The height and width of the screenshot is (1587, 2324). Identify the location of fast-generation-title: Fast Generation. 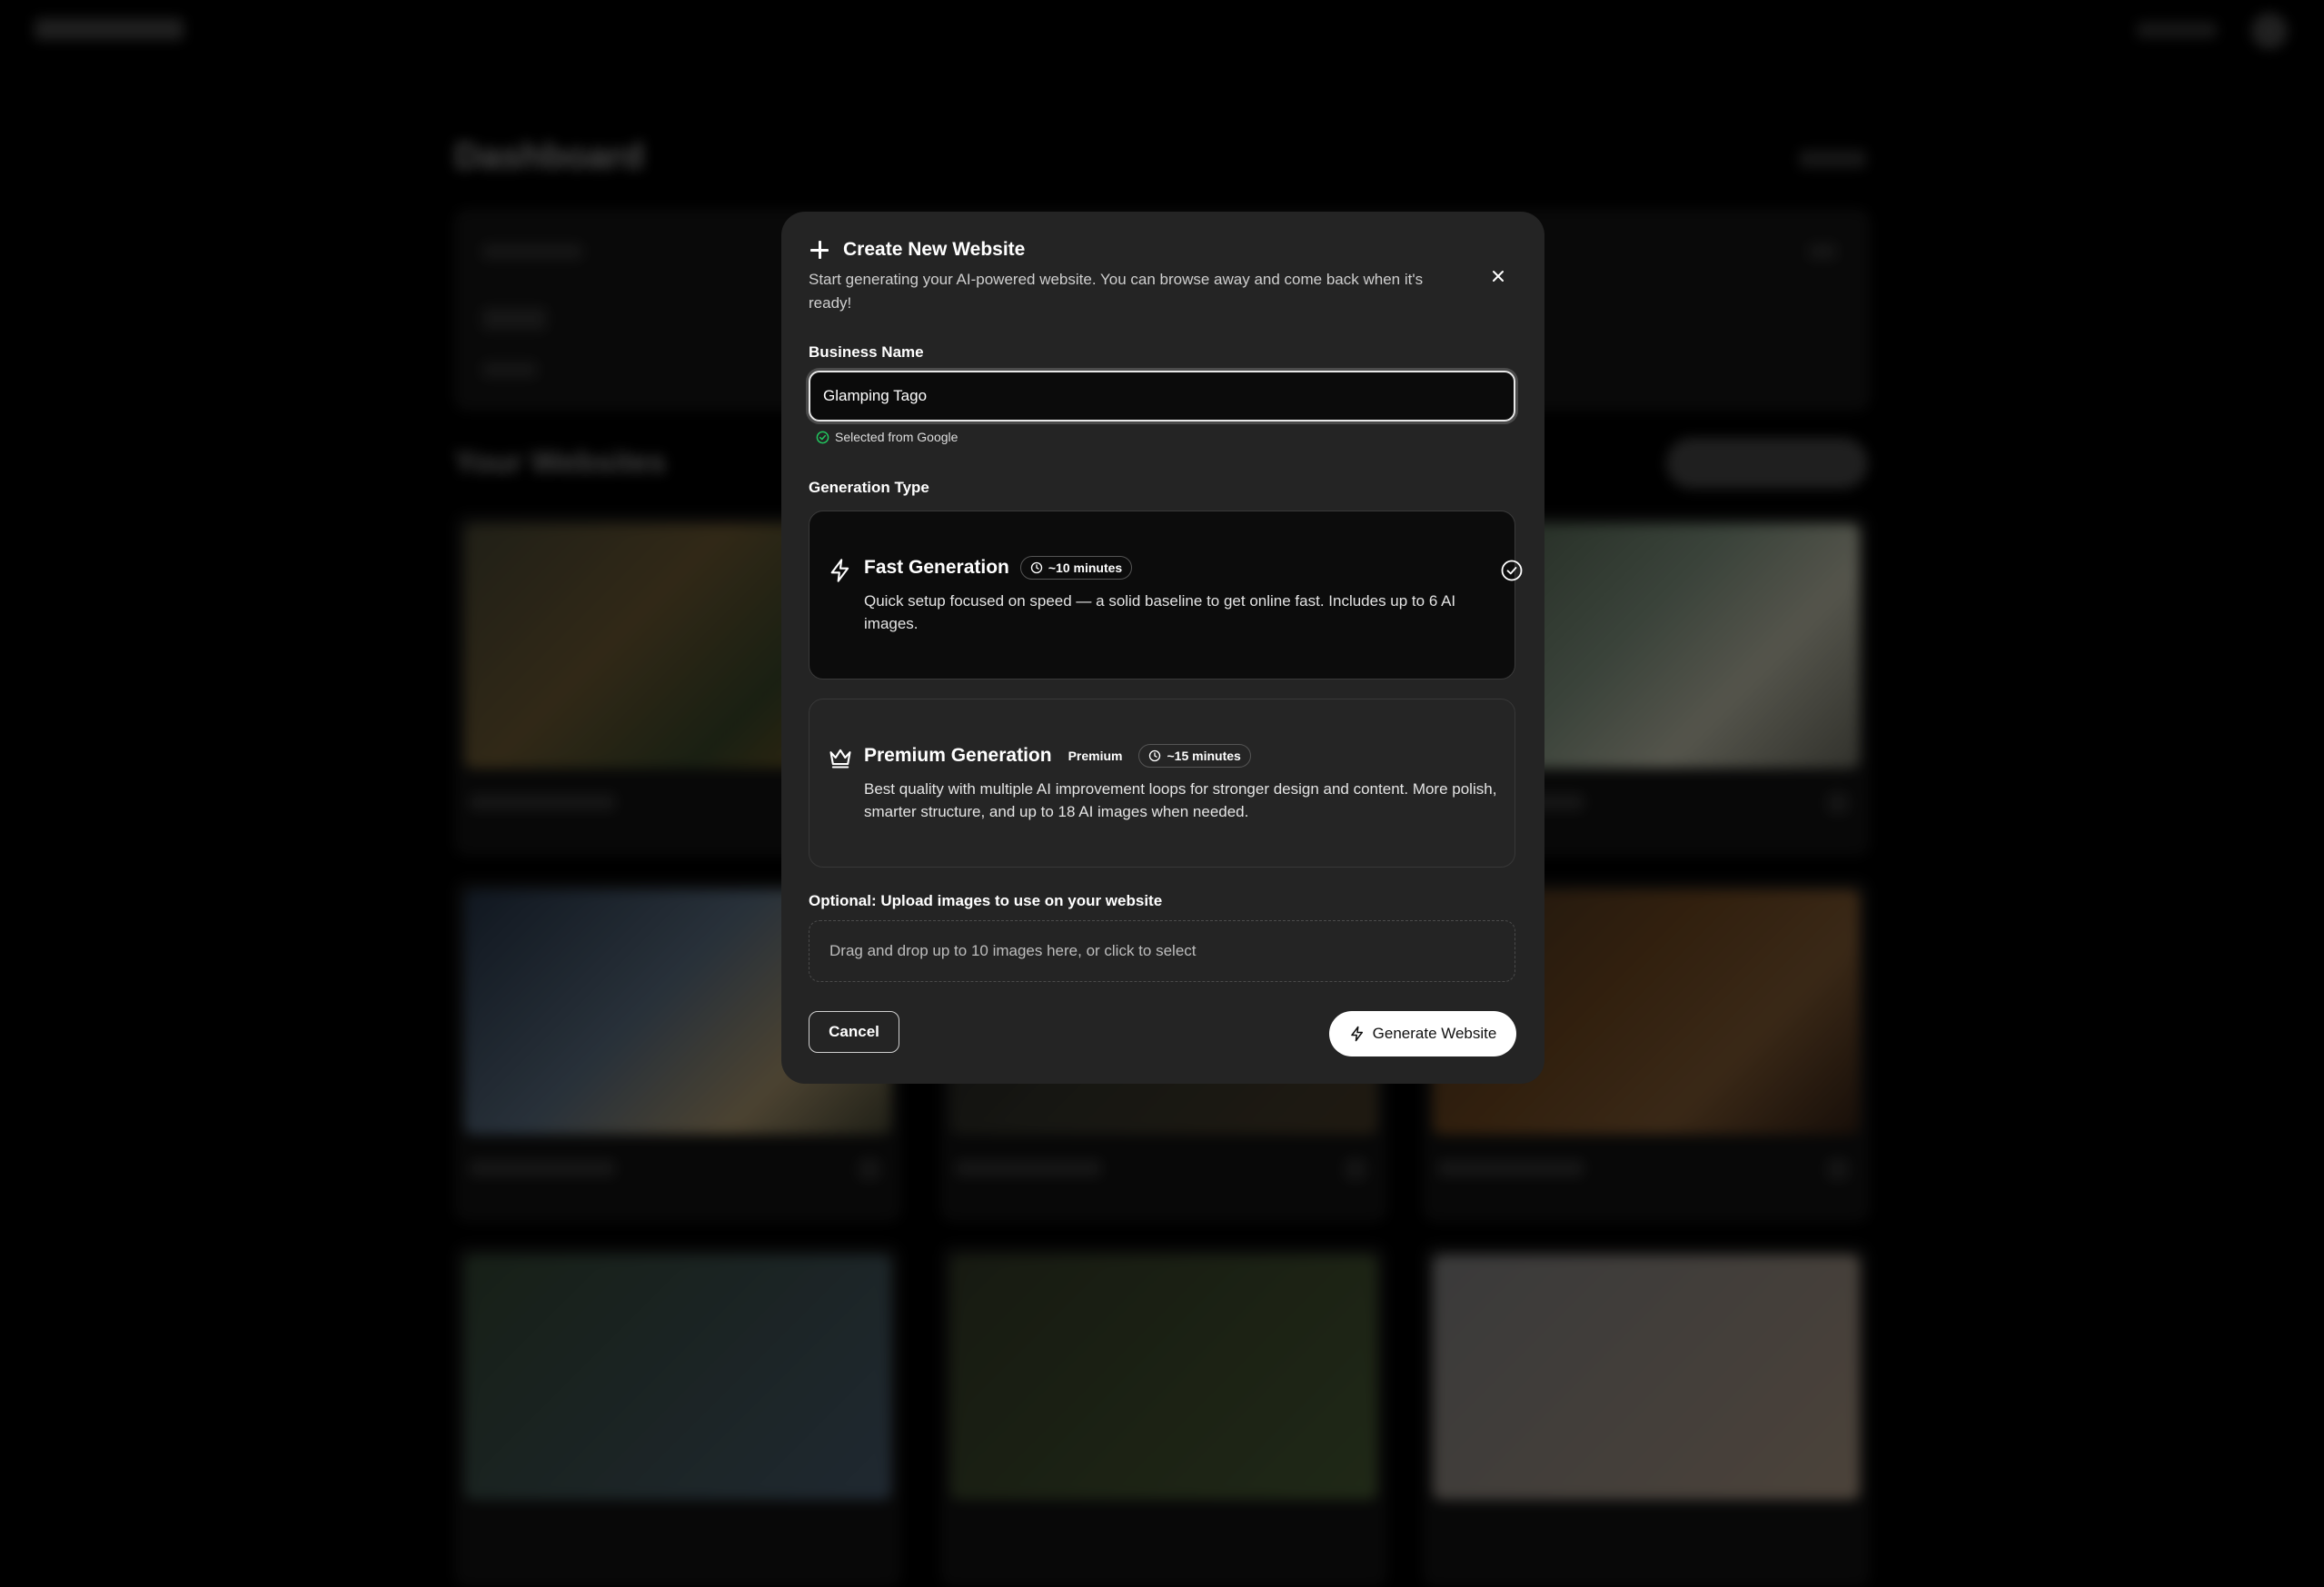
(937, 567).